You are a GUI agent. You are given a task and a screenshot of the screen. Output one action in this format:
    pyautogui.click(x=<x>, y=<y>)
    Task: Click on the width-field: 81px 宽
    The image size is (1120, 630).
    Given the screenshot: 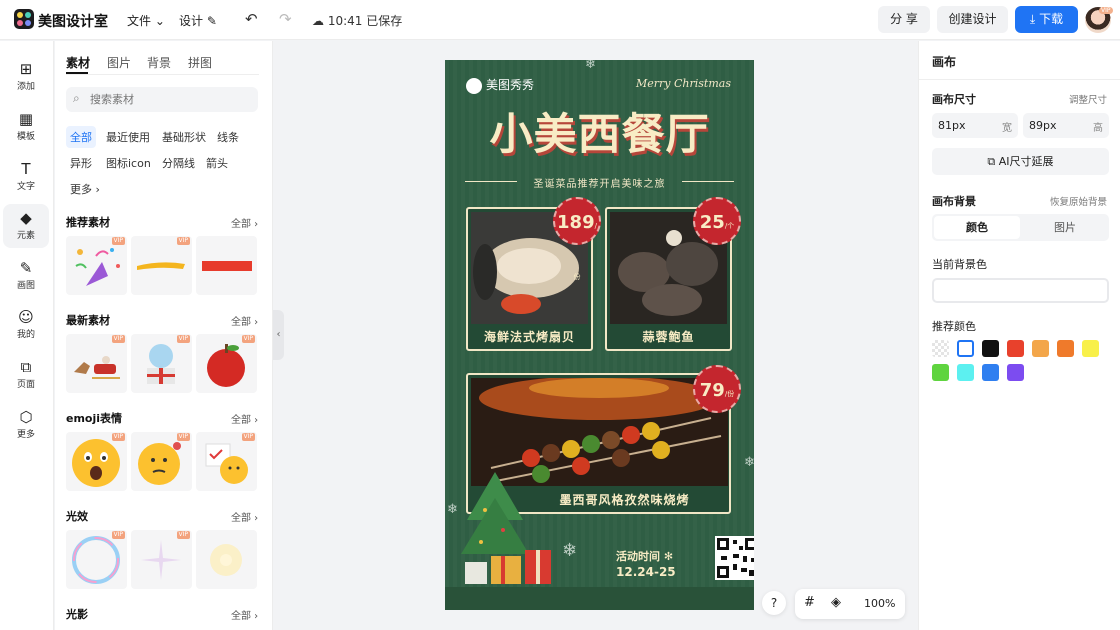 What is the action you would take?
    pyautogui.click(x=975, y=125)
    